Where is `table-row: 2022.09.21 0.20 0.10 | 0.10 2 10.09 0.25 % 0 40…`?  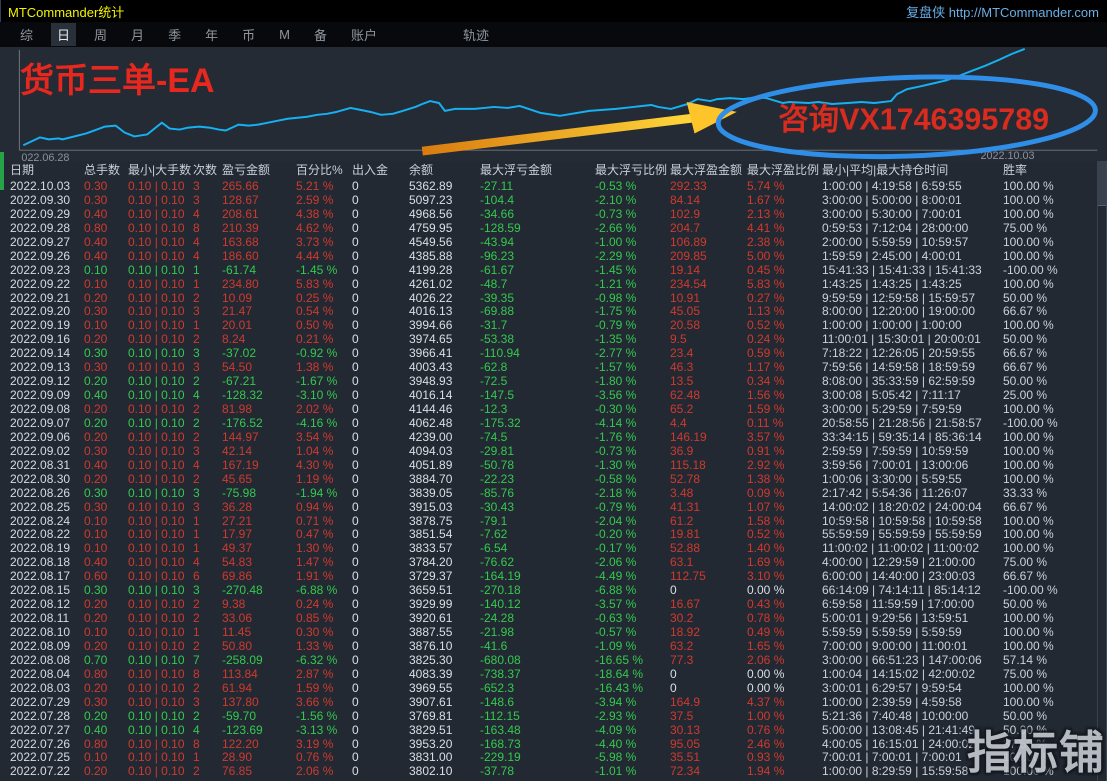 table-row: 2022.09.21 0.20 0.10 | 0.10 2 10.09 0.25 % 0 40… is located at coordinates (553, 299).